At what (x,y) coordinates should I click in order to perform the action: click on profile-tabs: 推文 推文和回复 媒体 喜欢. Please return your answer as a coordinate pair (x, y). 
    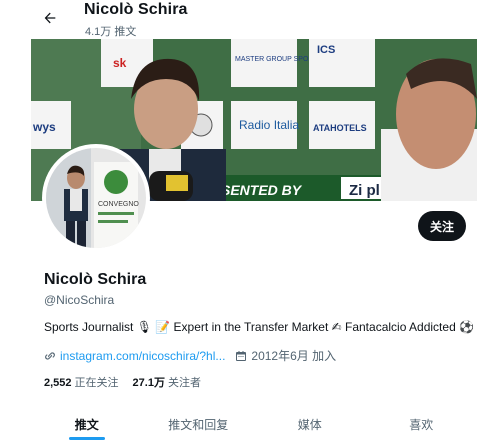
    Looking at the image, I should click on (254, 422).